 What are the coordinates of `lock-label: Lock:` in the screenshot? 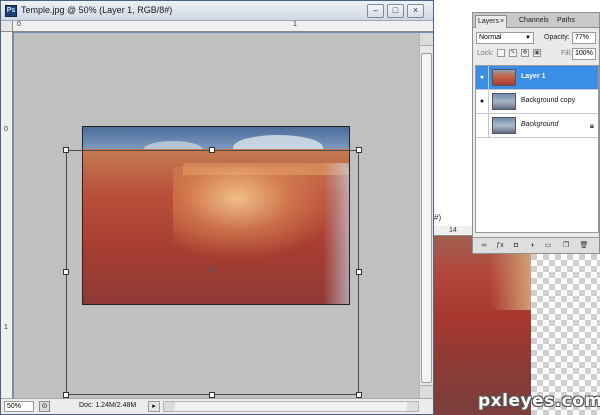 It's located at (485, 53).